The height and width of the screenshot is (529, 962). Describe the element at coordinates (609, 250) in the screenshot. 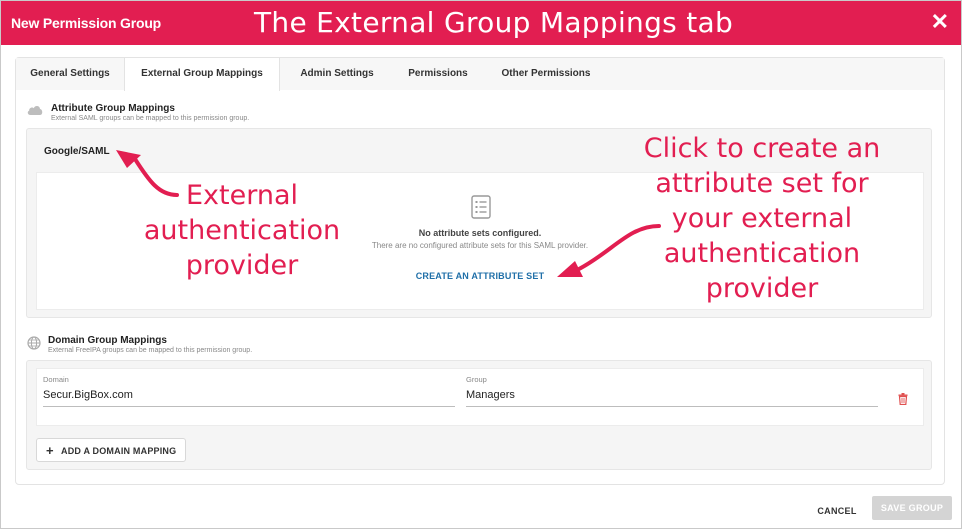

I see `create-attribute-arrow` at that location.